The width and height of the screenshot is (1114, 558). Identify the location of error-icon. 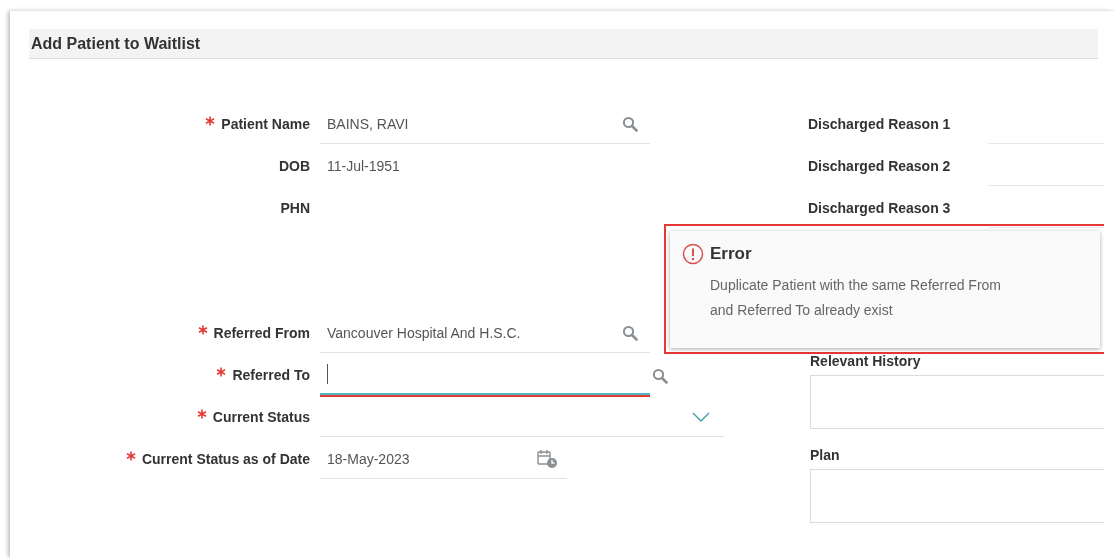
(693, 254).